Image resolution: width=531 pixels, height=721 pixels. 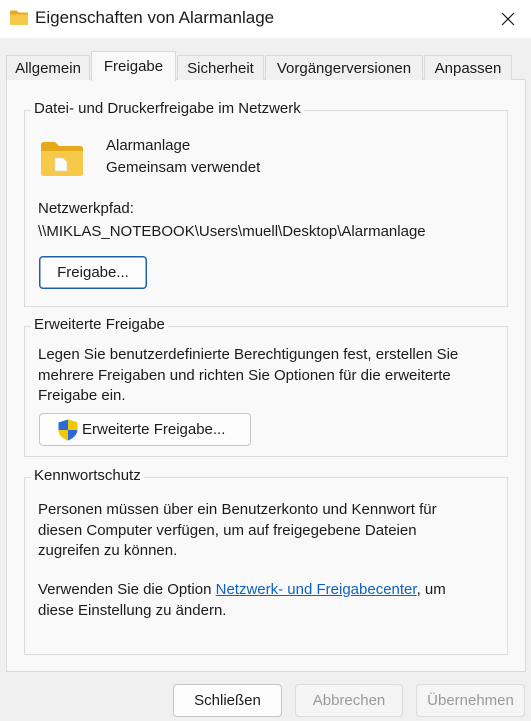 What do you see at coordinates (220, 67) in the screenshot?
I see `tab-sicherheit: Sicherheit` at bounding box center [220, 67].